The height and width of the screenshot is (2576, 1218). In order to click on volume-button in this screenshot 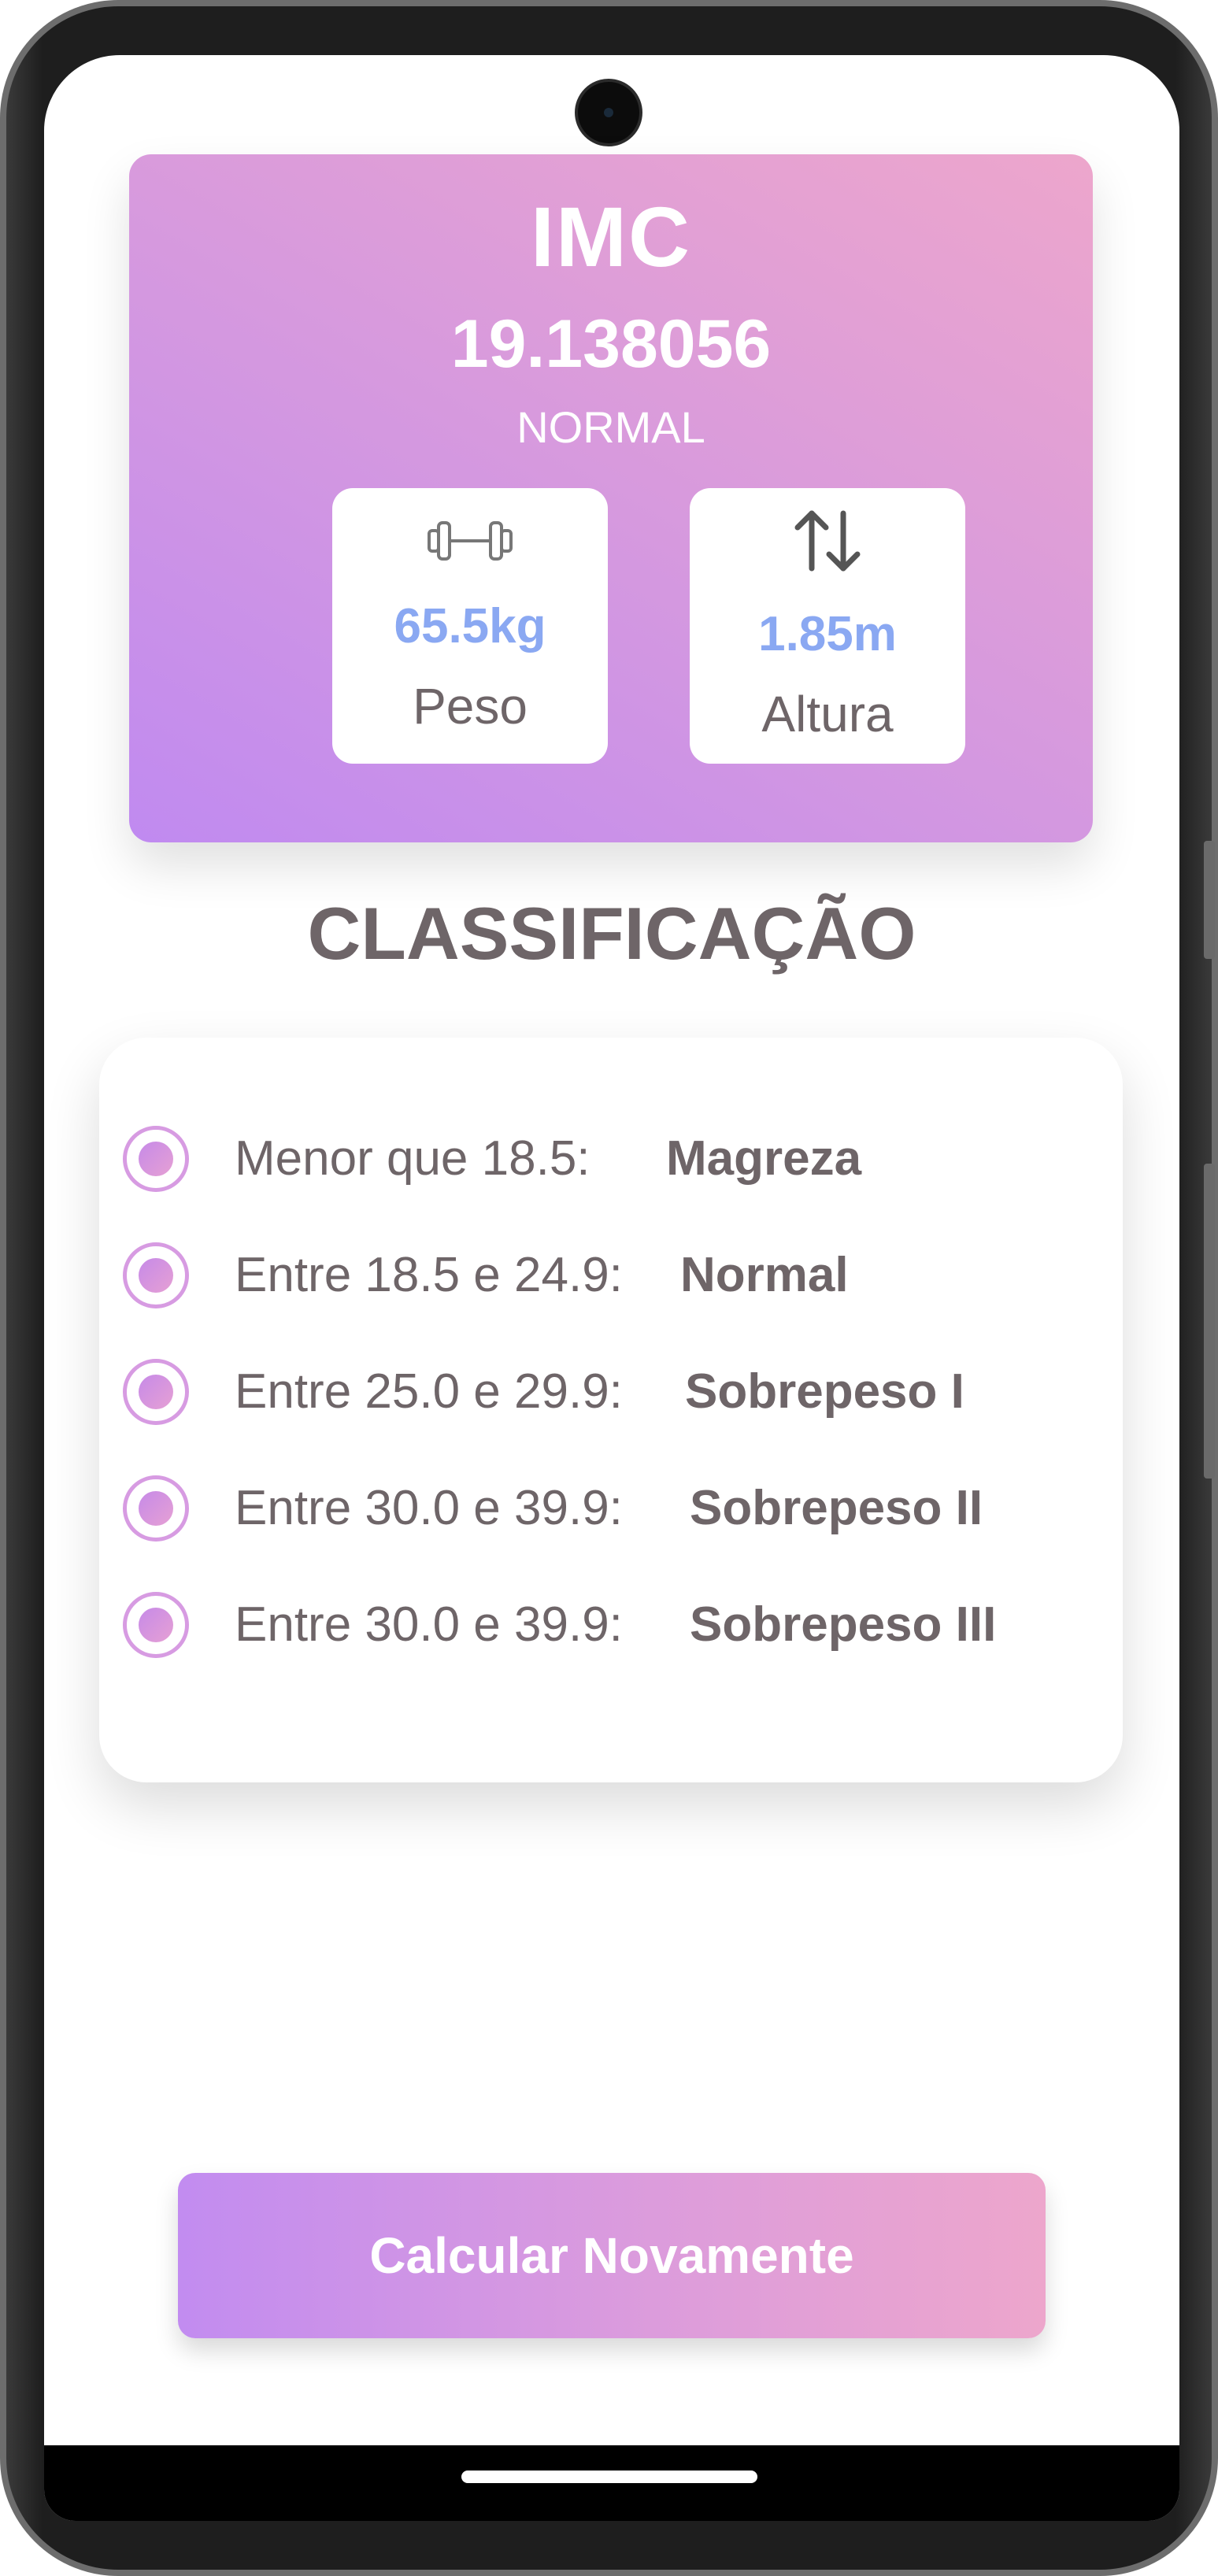, I will do `click(1209, 900)`.